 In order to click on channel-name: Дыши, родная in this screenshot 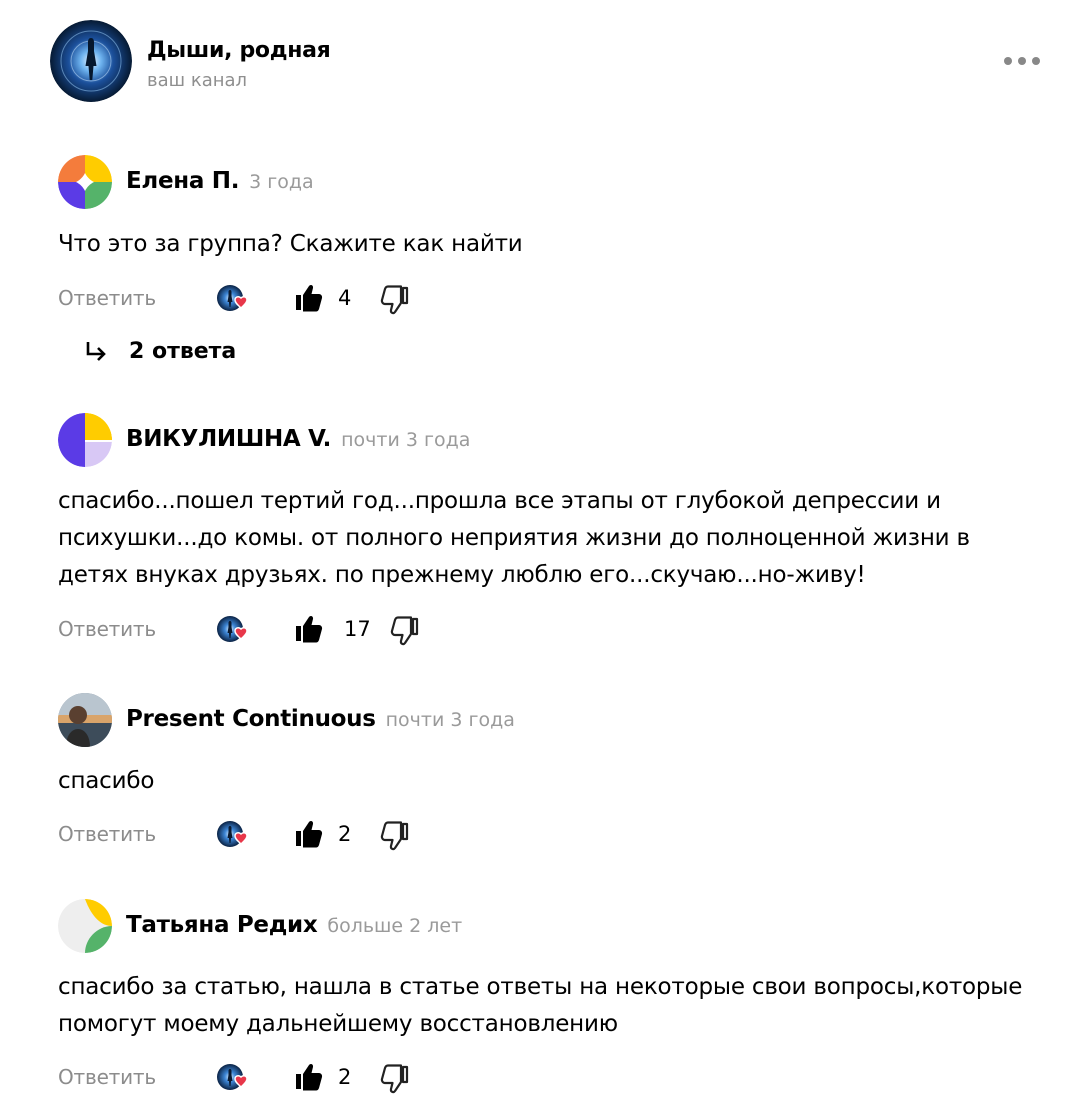, I will do `click(239, 50)`.